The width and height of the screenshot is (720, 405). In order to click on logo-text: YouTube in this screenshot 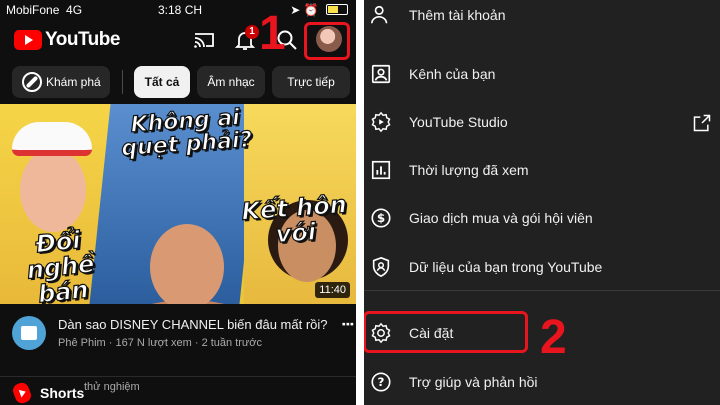, I will do `click(82, 39)`.